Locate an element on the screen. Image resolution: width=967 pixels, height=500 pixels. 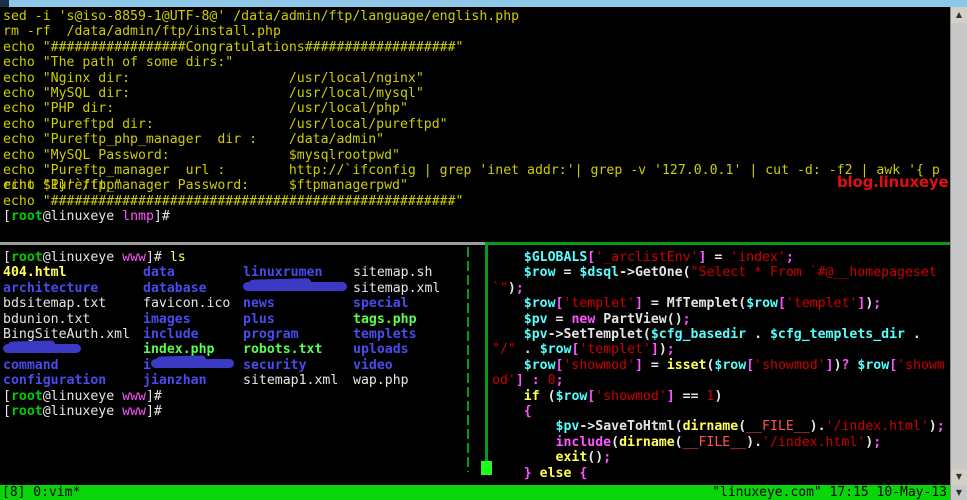
file-name-text: video is located at coordinates (373, 365).